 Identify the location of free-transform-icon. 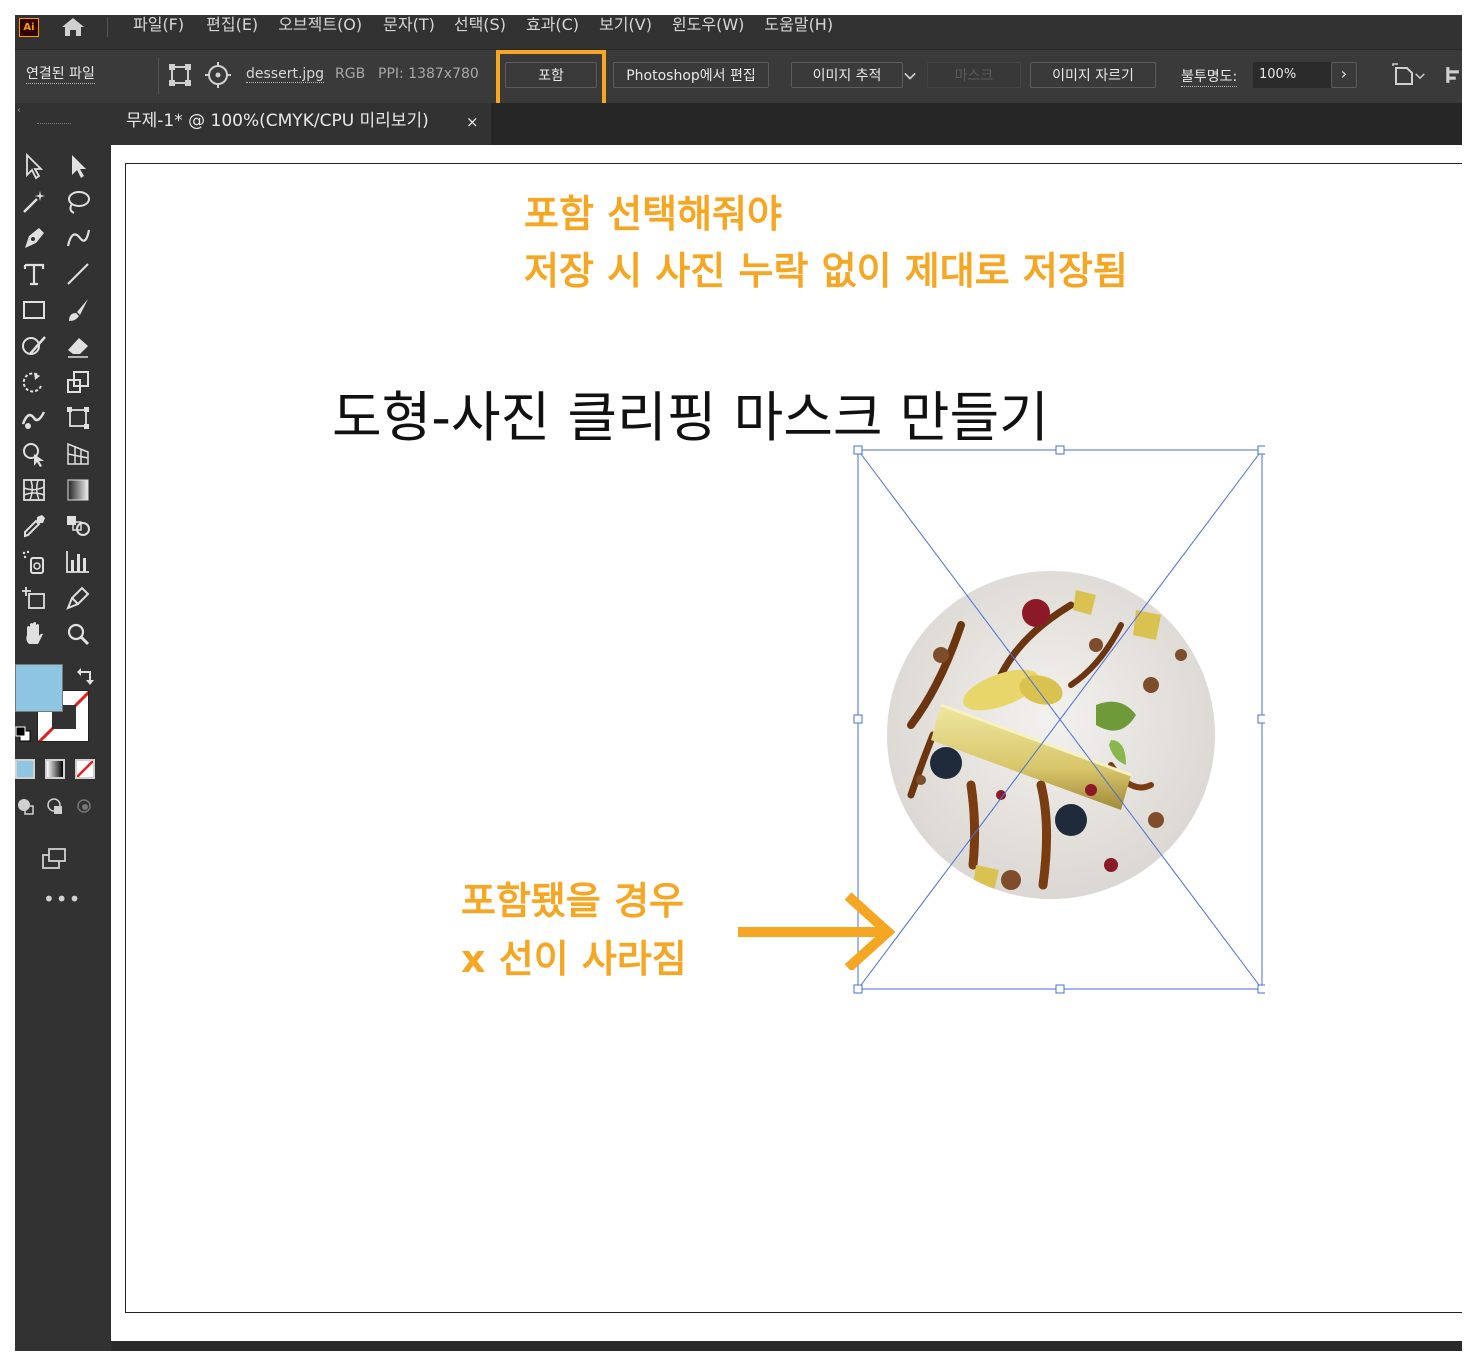
(78, 418).